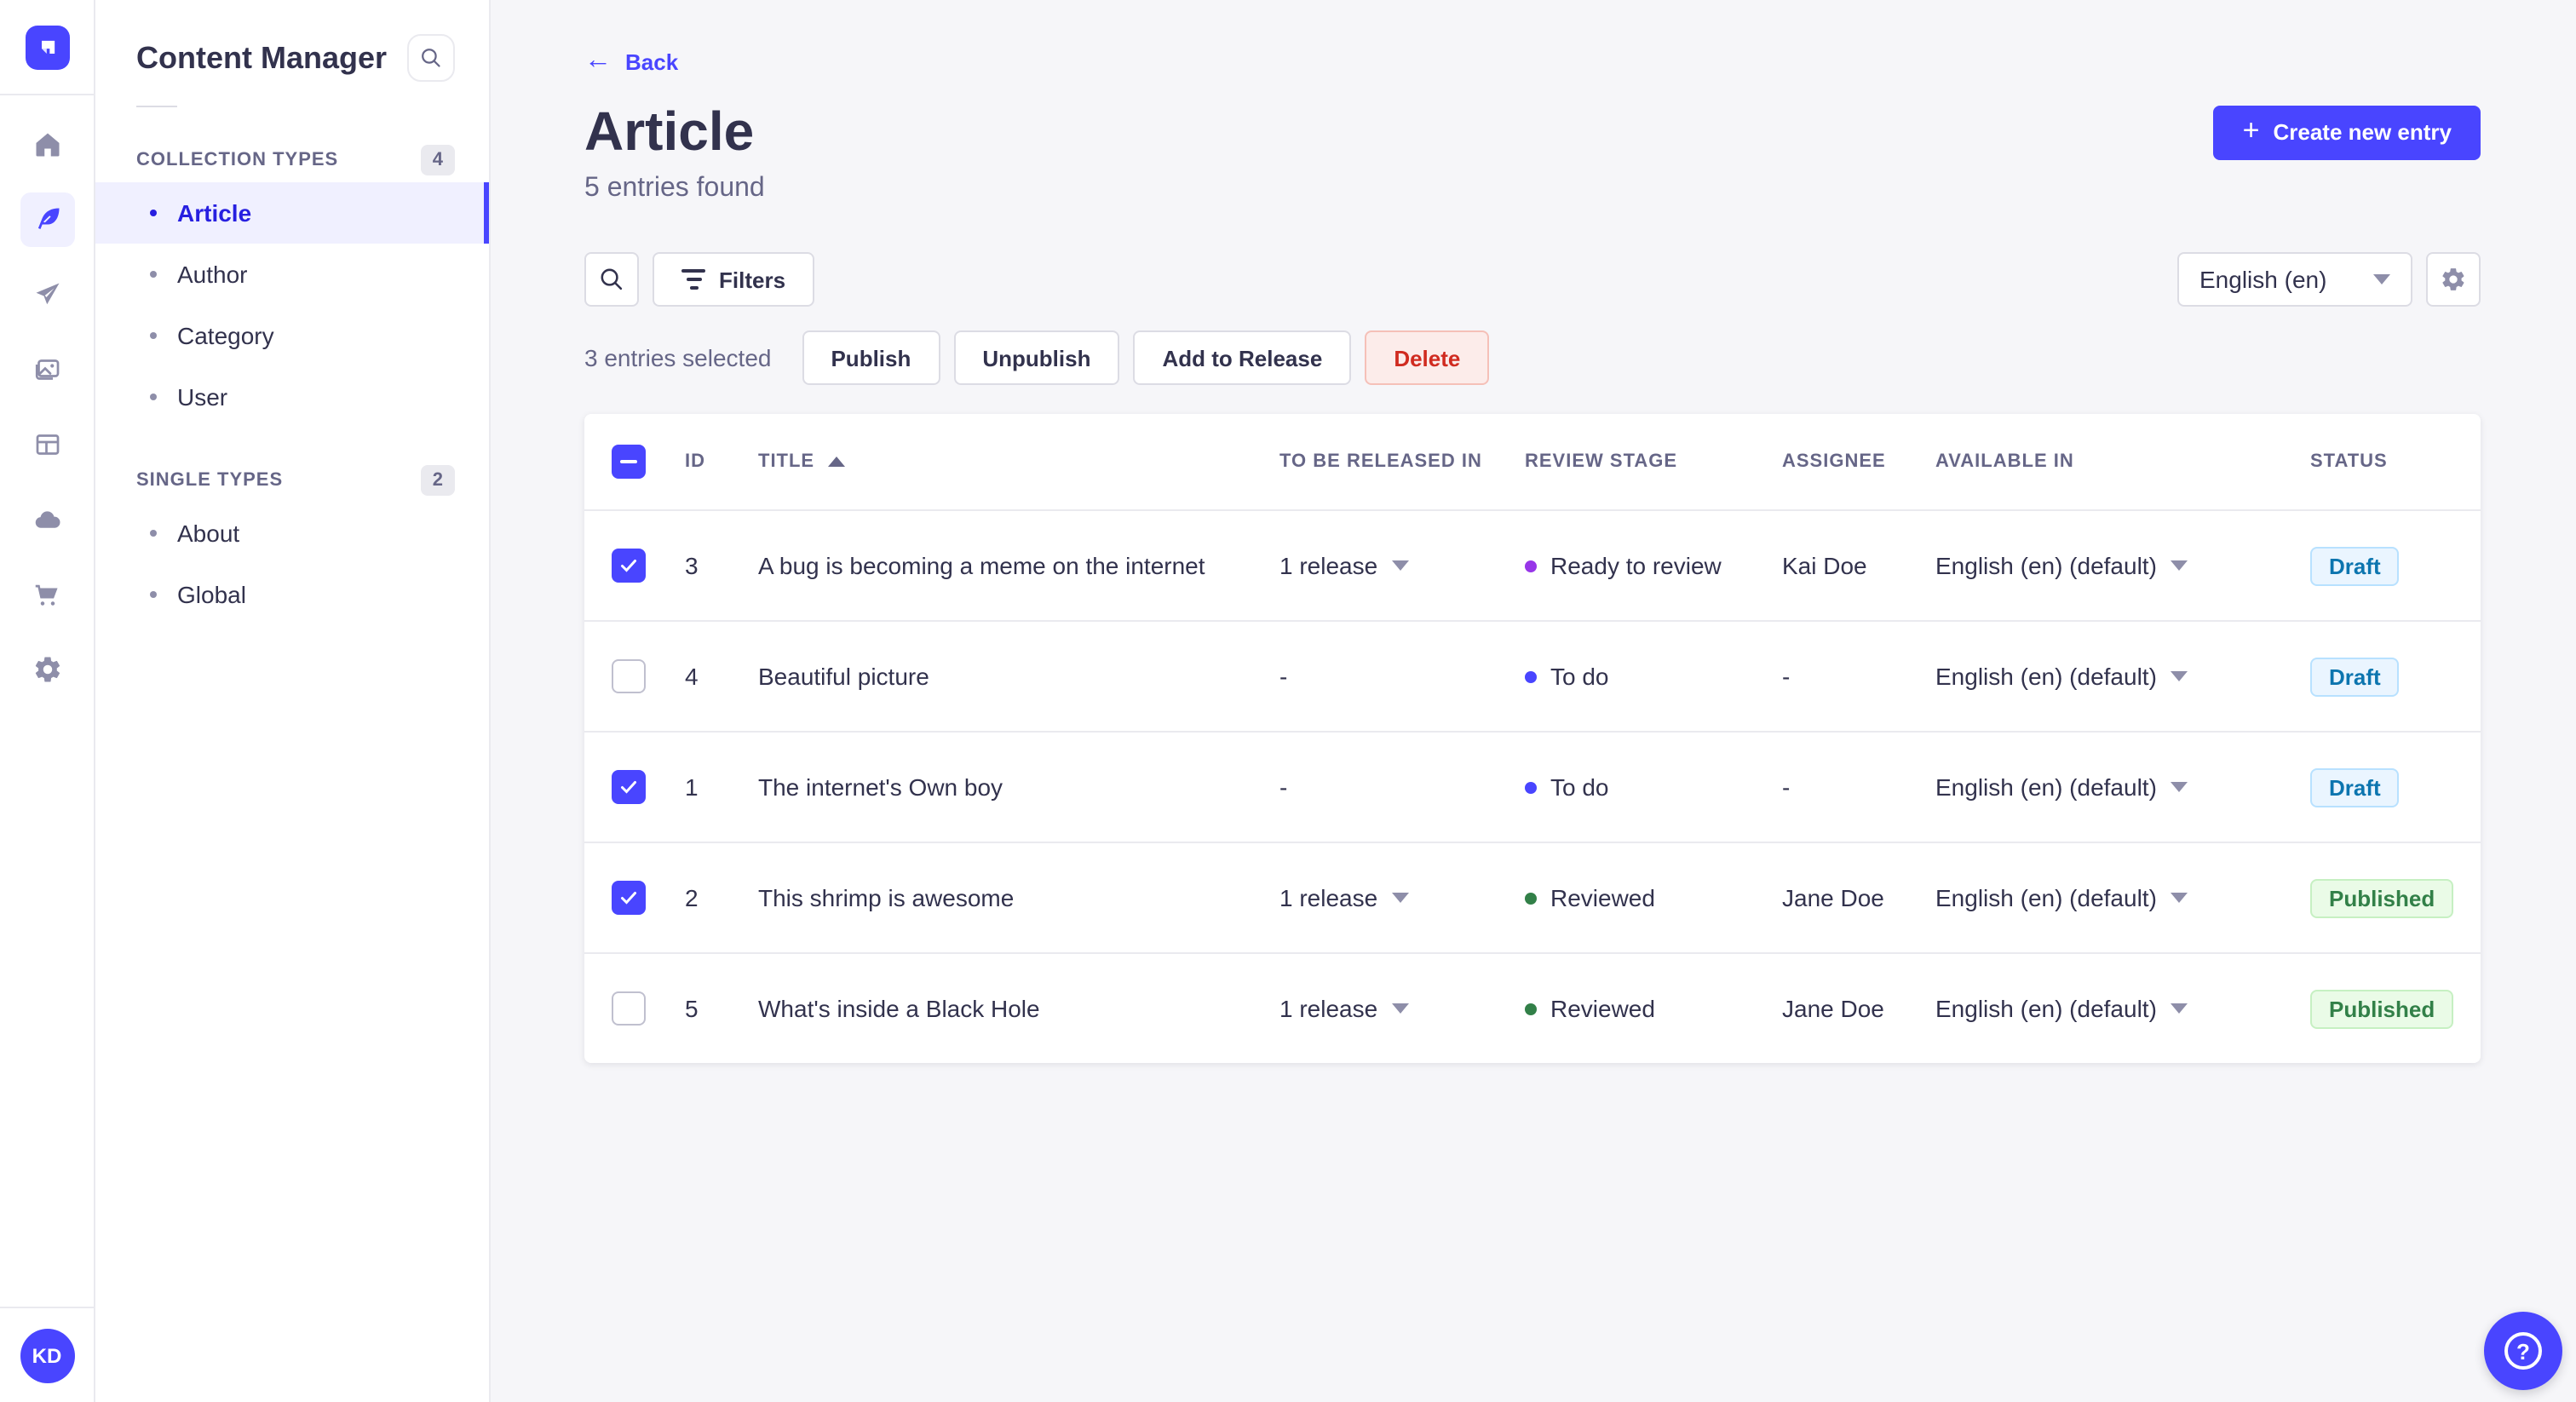  Describe the element at coordinates (292, 335) in the screenshot. I see `sidebar-item-category: Category` at that location.